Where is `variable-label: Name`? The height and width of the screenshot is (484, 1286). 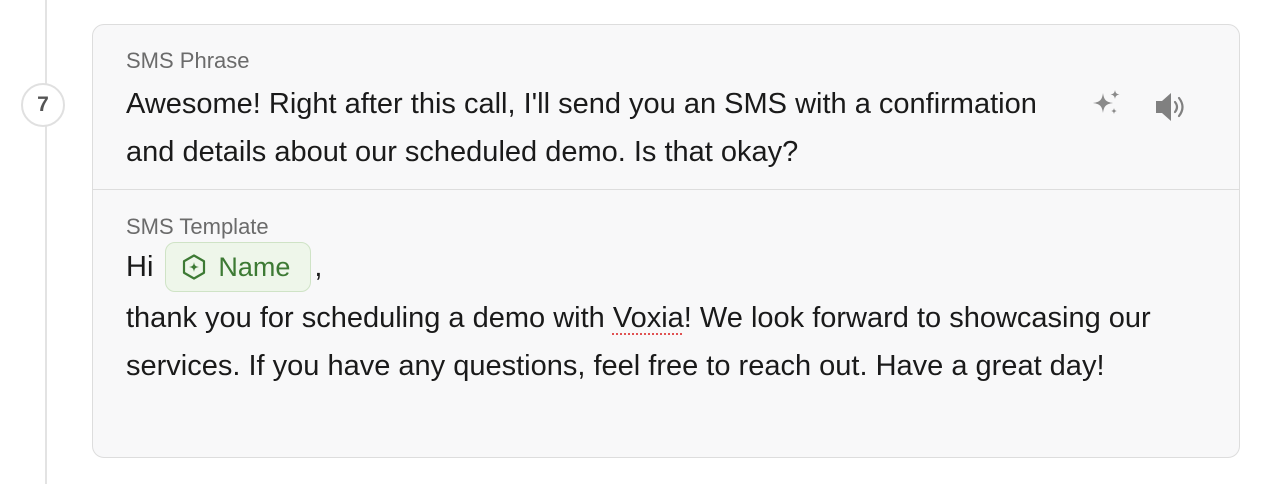 variable-label: Name is located at coordinates (254, 266).